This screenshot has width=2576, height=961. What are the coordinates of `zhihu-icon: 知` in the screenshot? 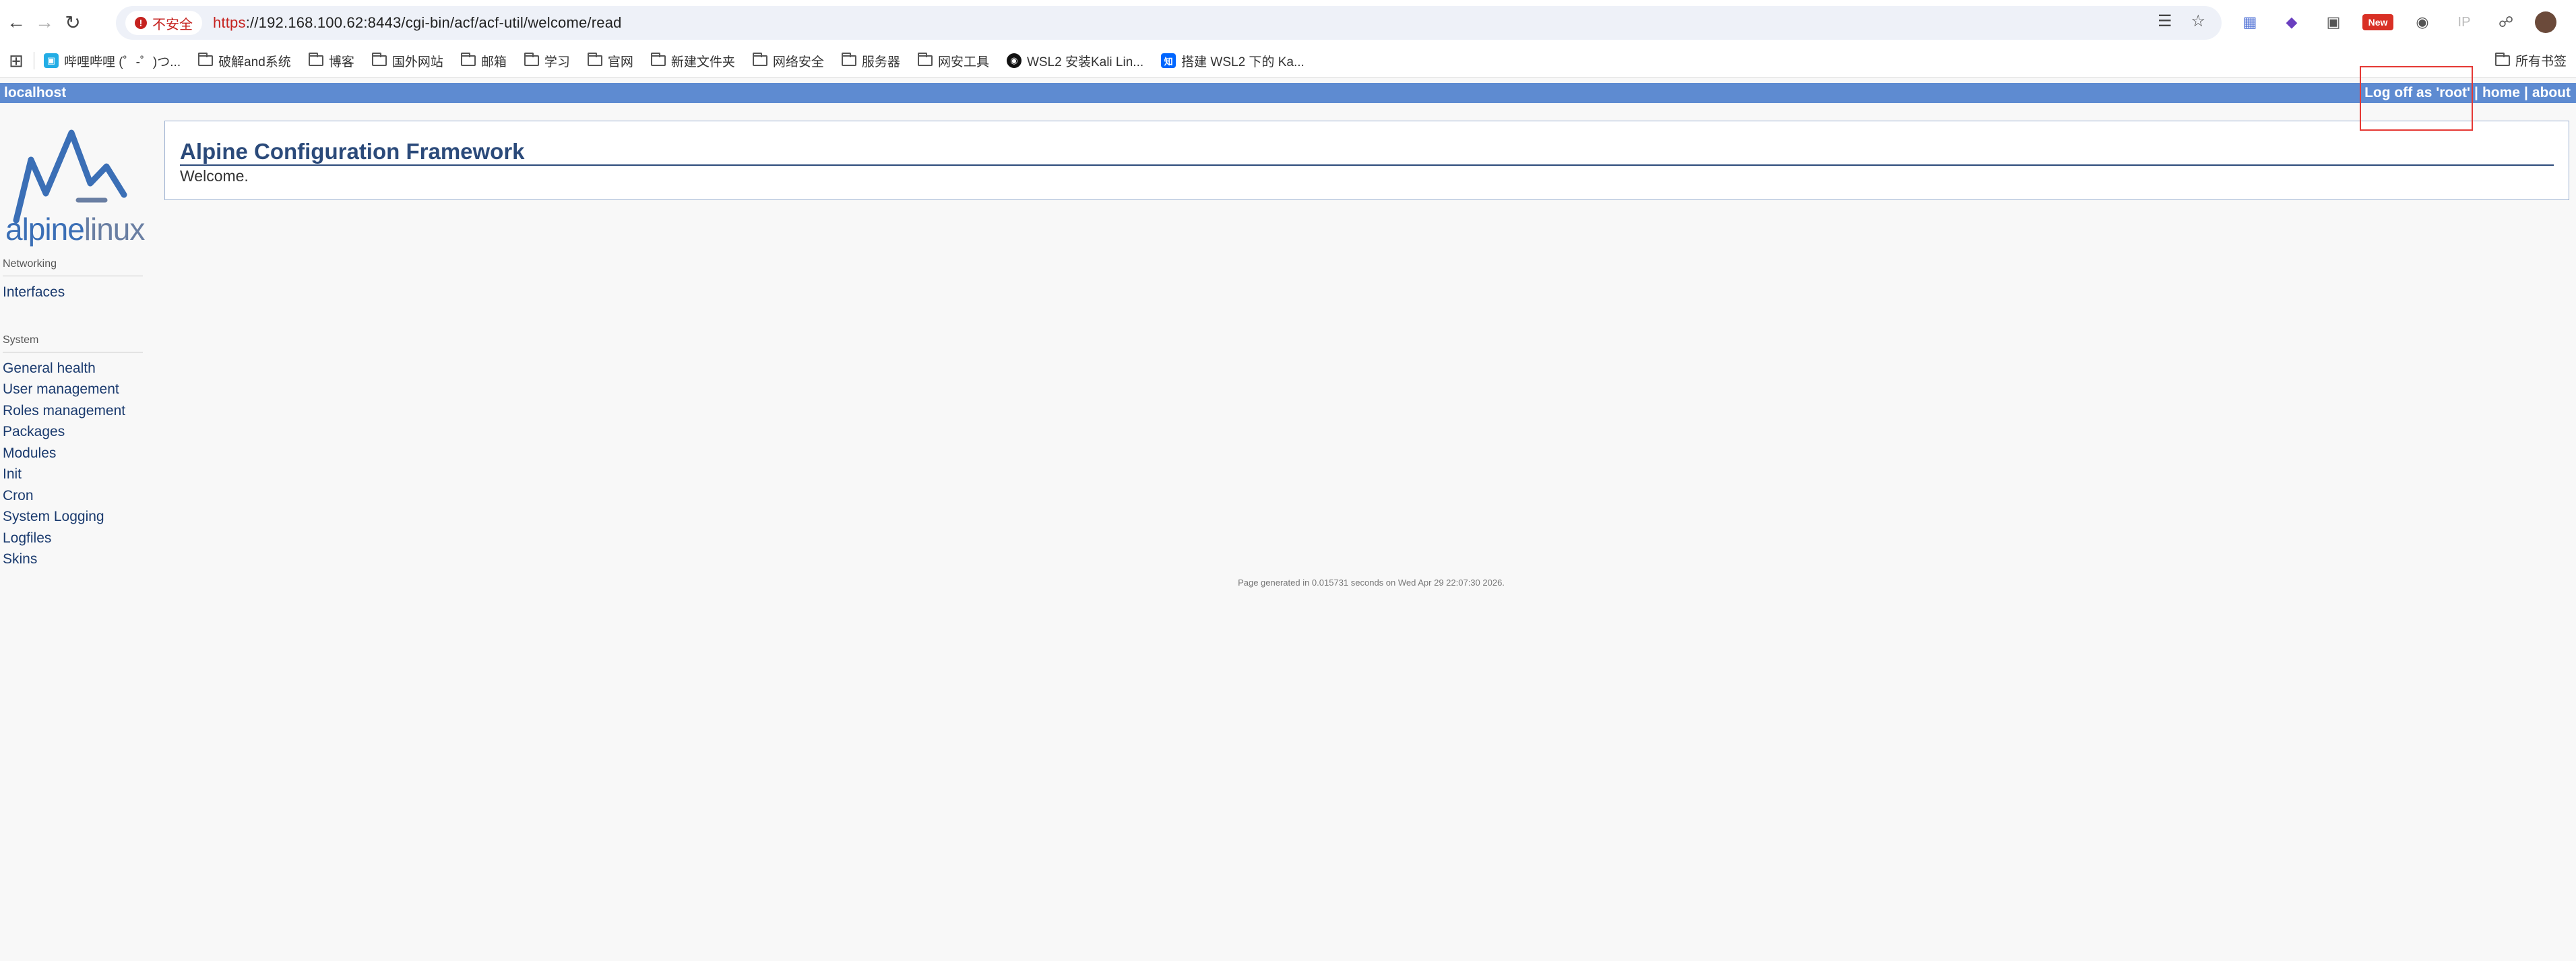 It's located at (1168, 61).